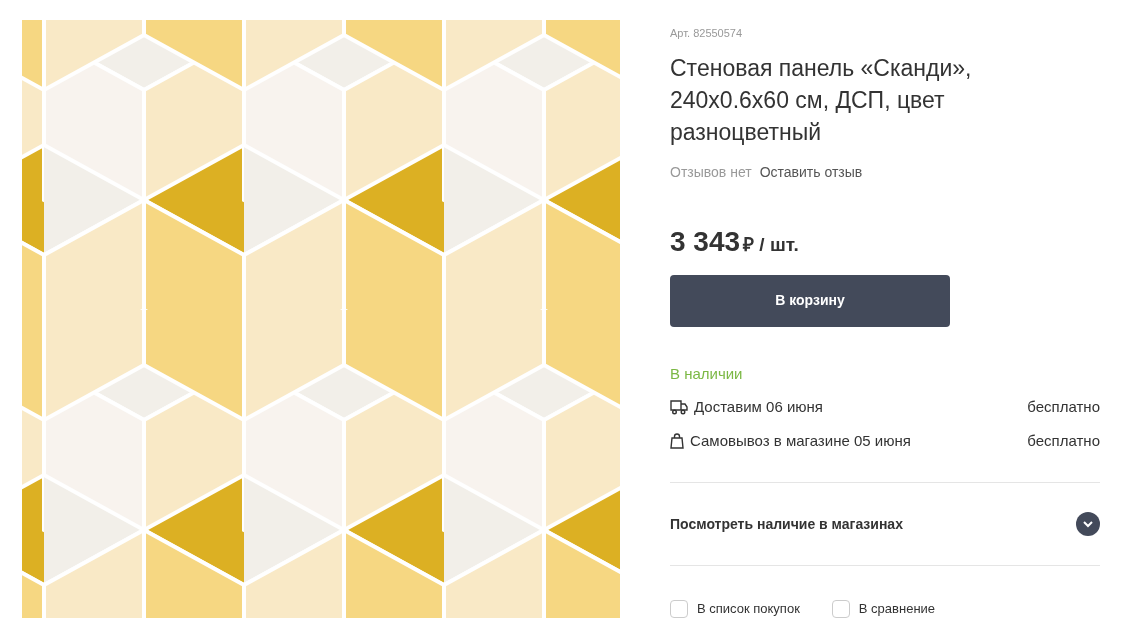 Image resolution: width=1139 pixels, height=641 pixels. What do you see at coordinates (897, 609) in the screenshot?
I see `checkbox-label: В сравнение` at bounding box center [897, 609].